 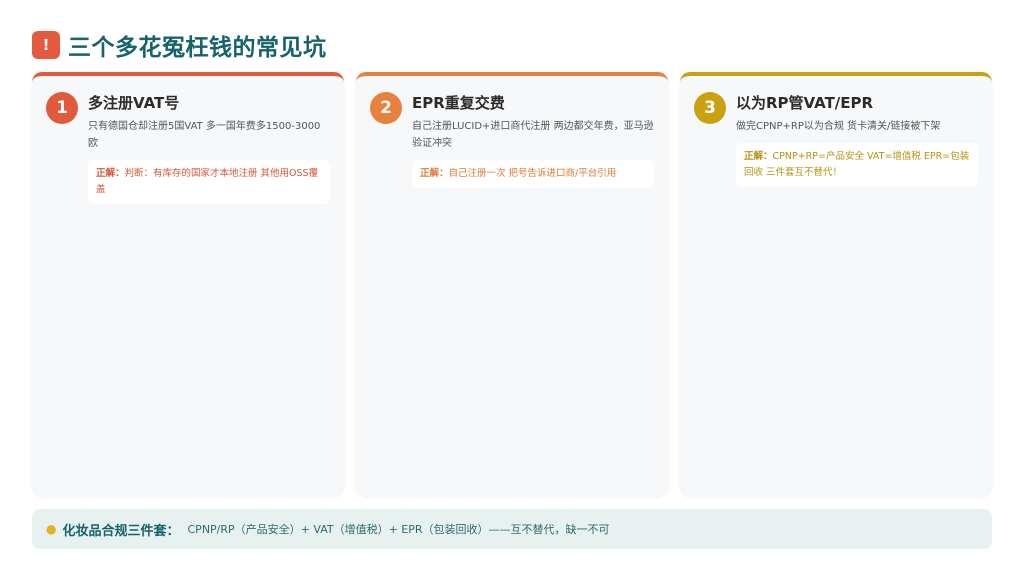 What do you see at coordinates (46, 45) in the screenshot?
I see `alert-icon: !` at bounding box center [46, 45].